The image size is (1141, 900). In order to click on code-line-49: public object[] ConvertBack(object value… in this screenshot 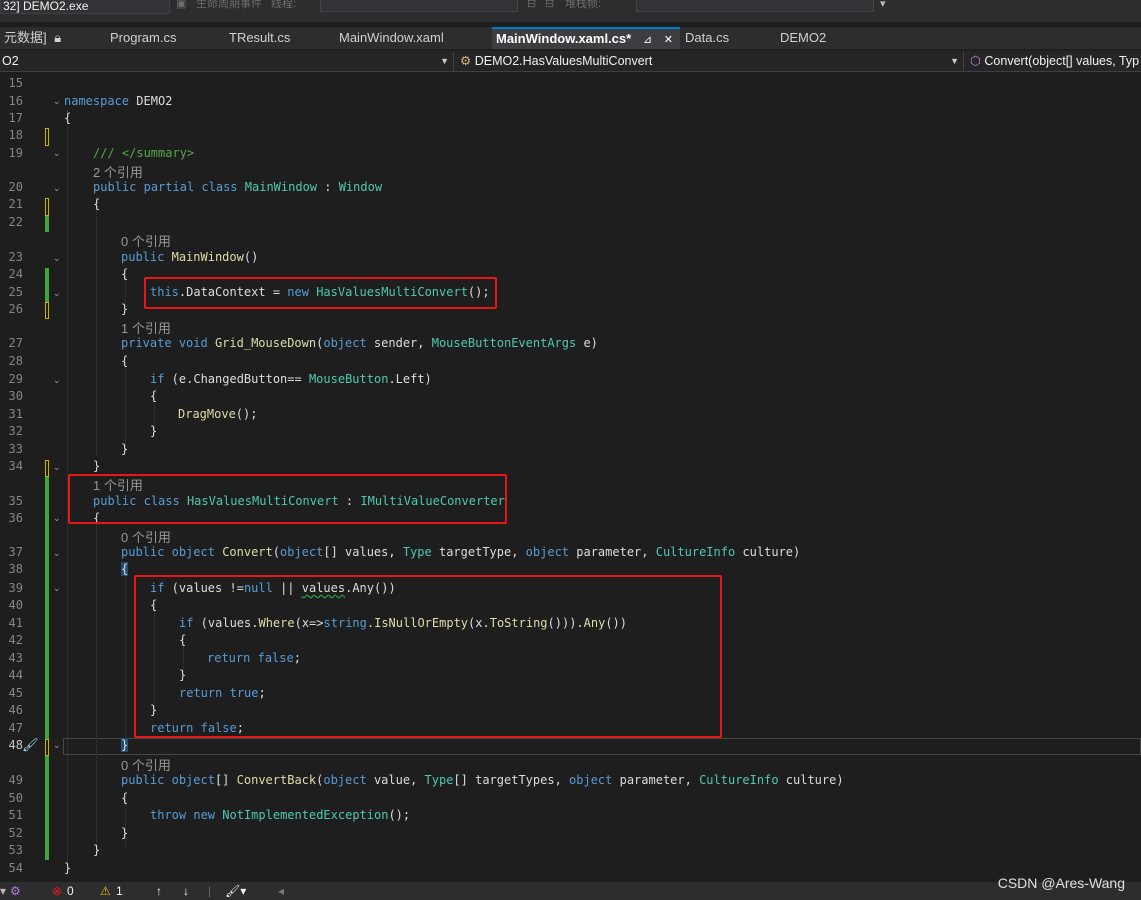, I will do `click(482, 780)`.